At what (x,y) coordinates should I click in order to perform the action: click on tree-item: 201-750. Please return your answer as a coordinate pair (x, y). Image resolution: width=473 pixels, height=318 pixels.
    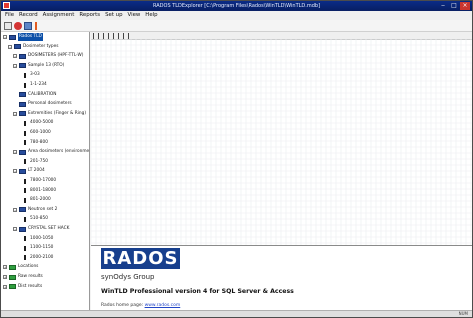
    Looking at the image, I should click on (33, 162).